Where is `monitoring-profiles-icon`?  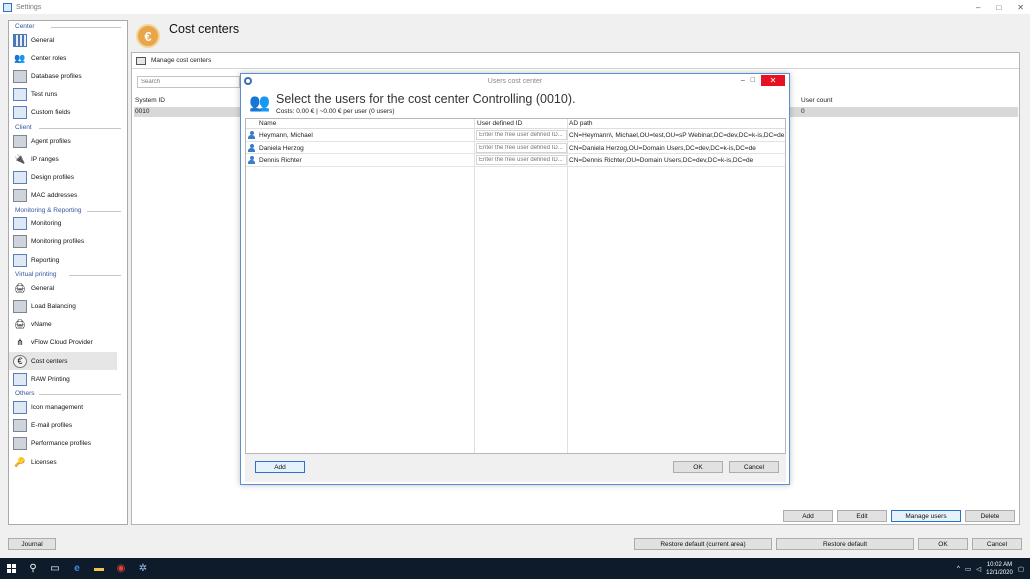 monitoring-profiles-icon is located at coordinates (20, 242).